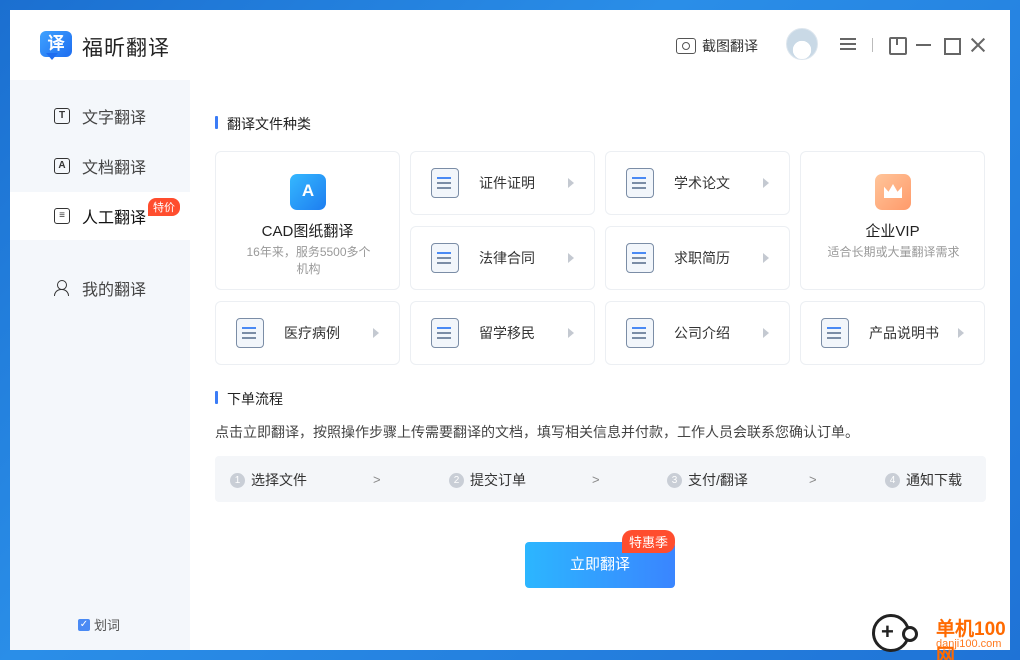  Describe the element at coordinates (702, 183) in the screenshot. I see `card-label: 学术论文` at that location.